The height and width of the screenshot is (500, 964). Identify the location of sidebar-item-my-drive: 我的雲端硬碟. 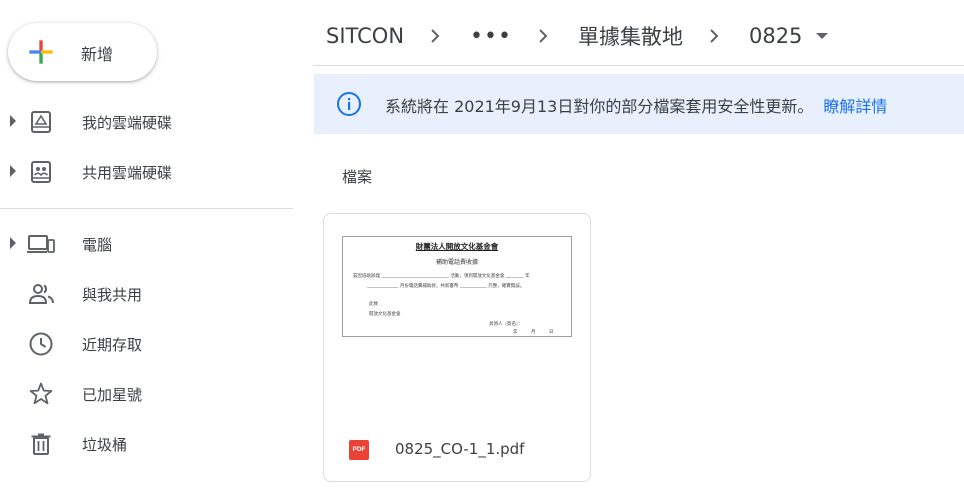
(146, 121).